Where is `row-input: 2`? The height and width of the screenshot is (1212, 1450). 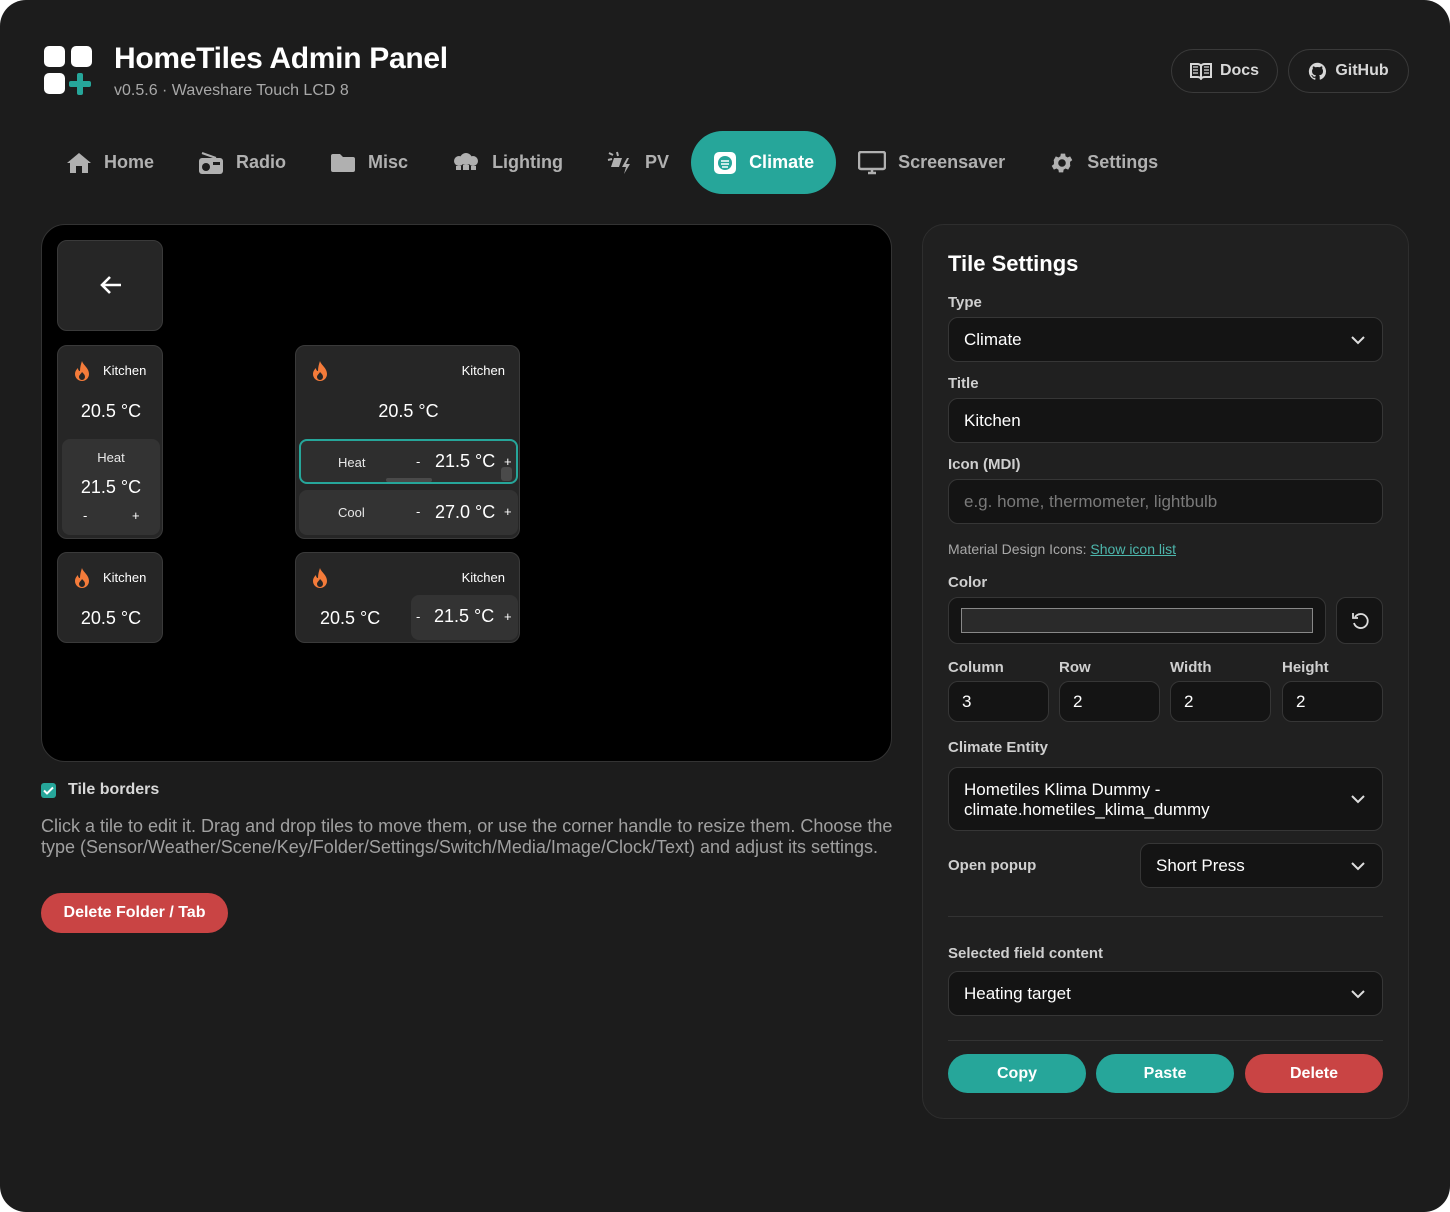 row-input: 2 is located at coordinates (1109, 701).